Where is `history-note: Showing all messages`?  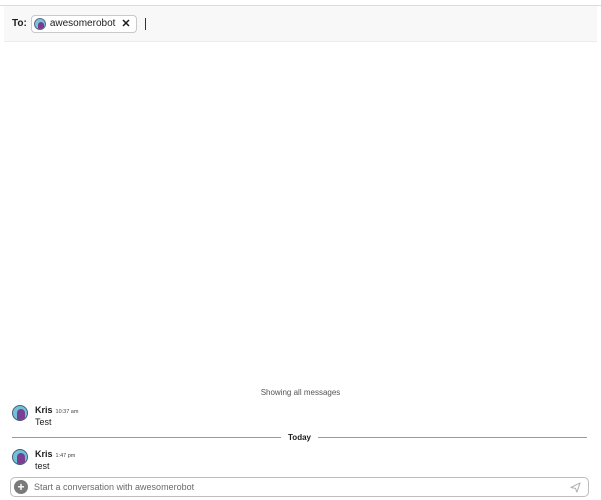
history-note: Showing all messages is located at coordinates (300, 392).